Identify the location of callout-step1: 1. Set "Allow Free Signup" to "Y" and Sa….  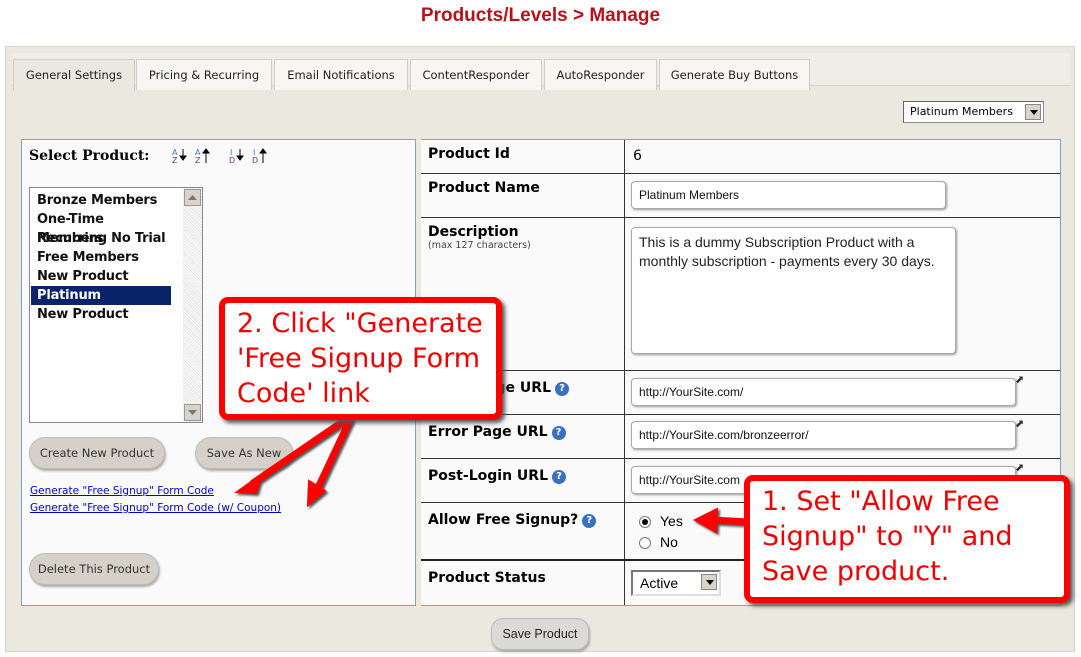
(907, 539).